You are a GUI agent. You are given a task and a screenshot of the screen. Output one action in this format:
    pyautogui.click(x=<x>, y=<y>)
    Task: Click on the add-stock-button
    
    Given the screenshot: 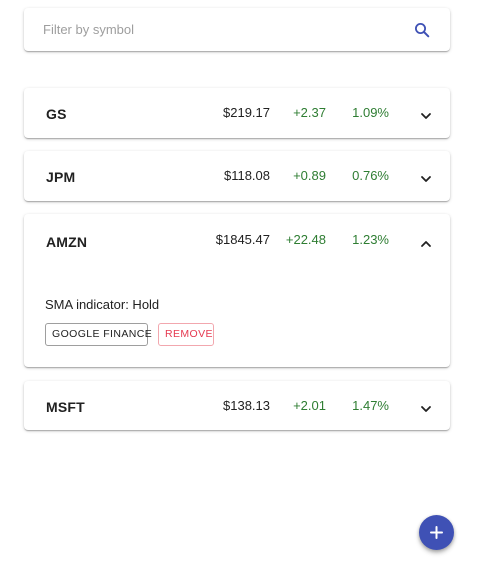 What is the action you would take?
    pyautogui.click(x=436, y=532)
    